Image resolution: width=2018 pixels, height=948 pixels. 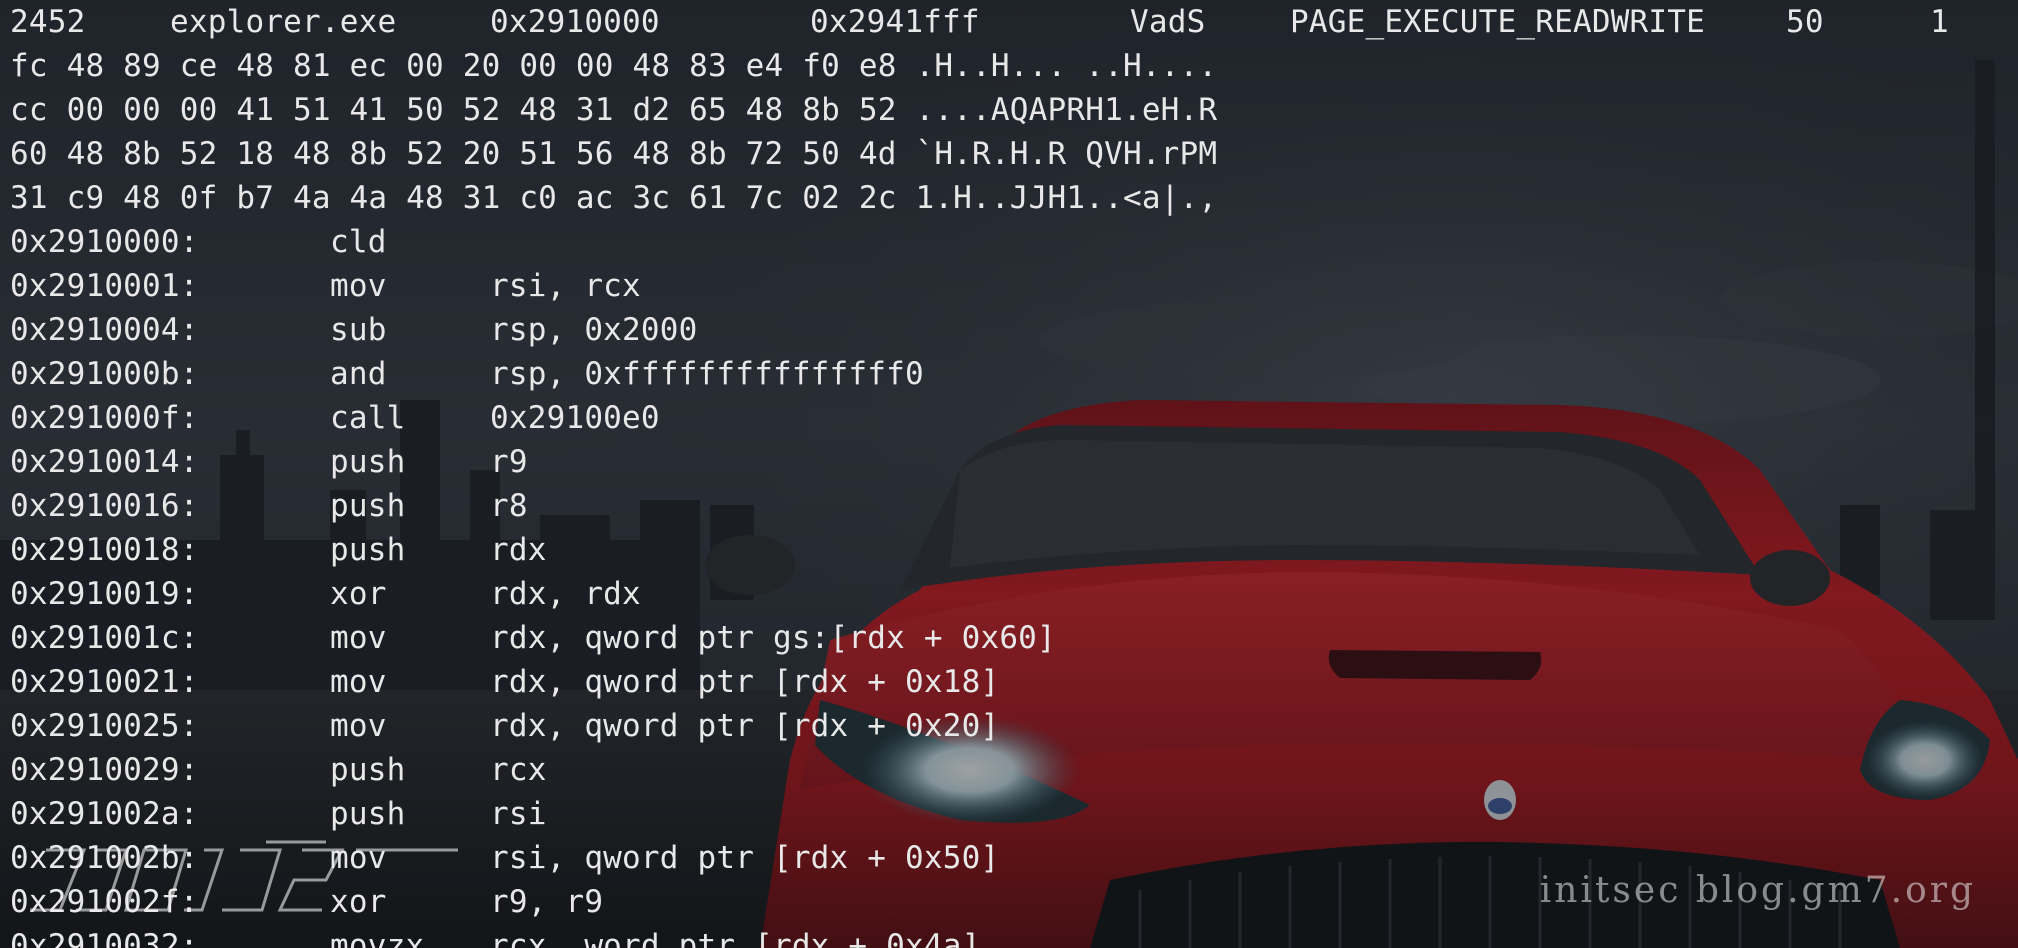 I want to click on disasm-line: 0x2910004: sub rsp, 0x2000, so click(x=353, y=330).